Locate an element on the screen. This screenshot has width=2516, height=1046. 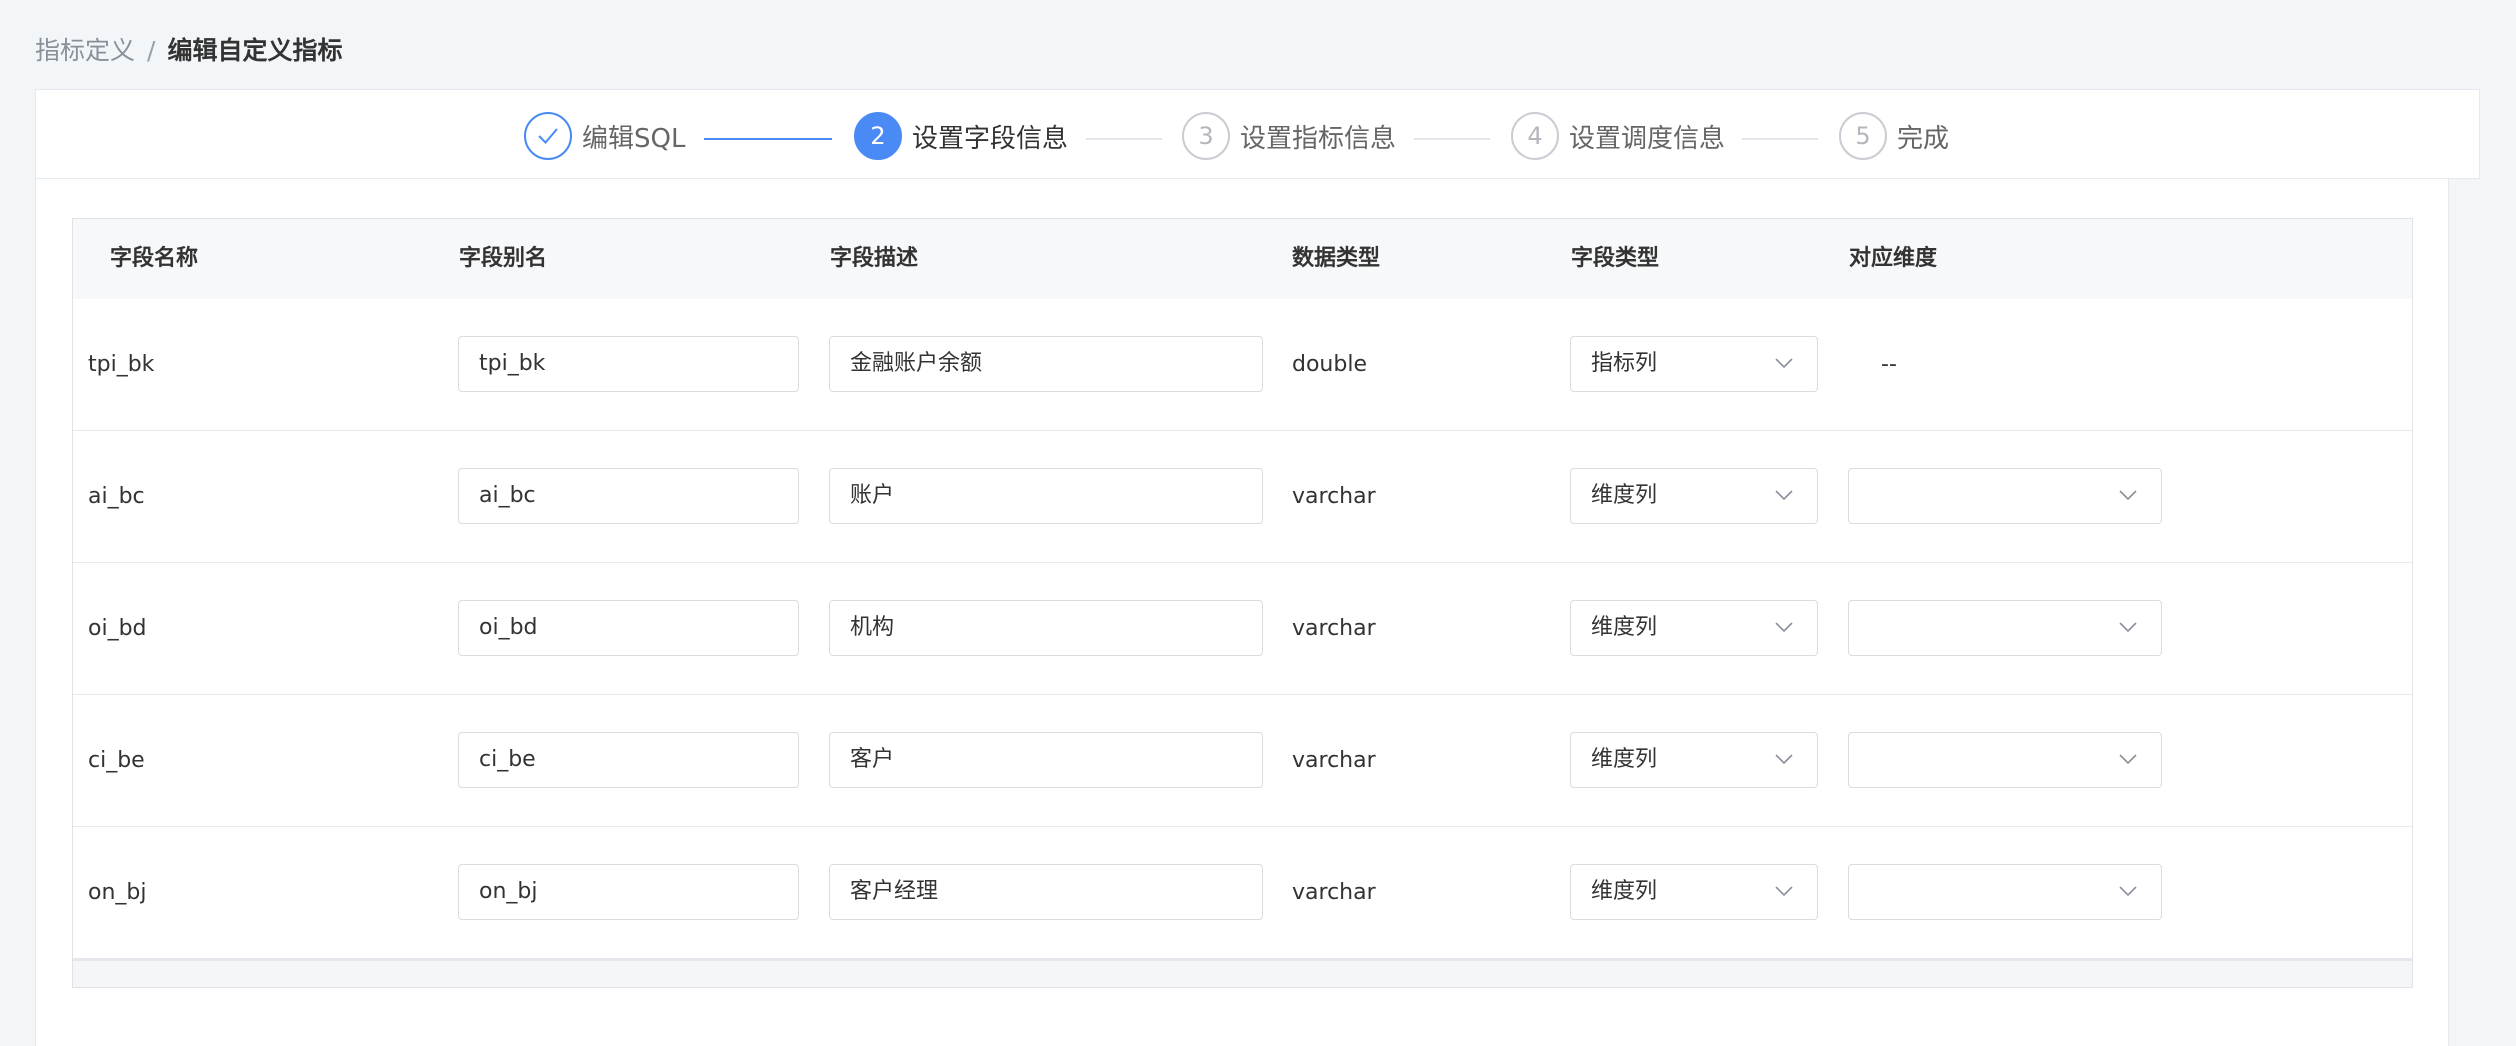
header-data-type: 数据类型 is located at coordinates (1336, 258).